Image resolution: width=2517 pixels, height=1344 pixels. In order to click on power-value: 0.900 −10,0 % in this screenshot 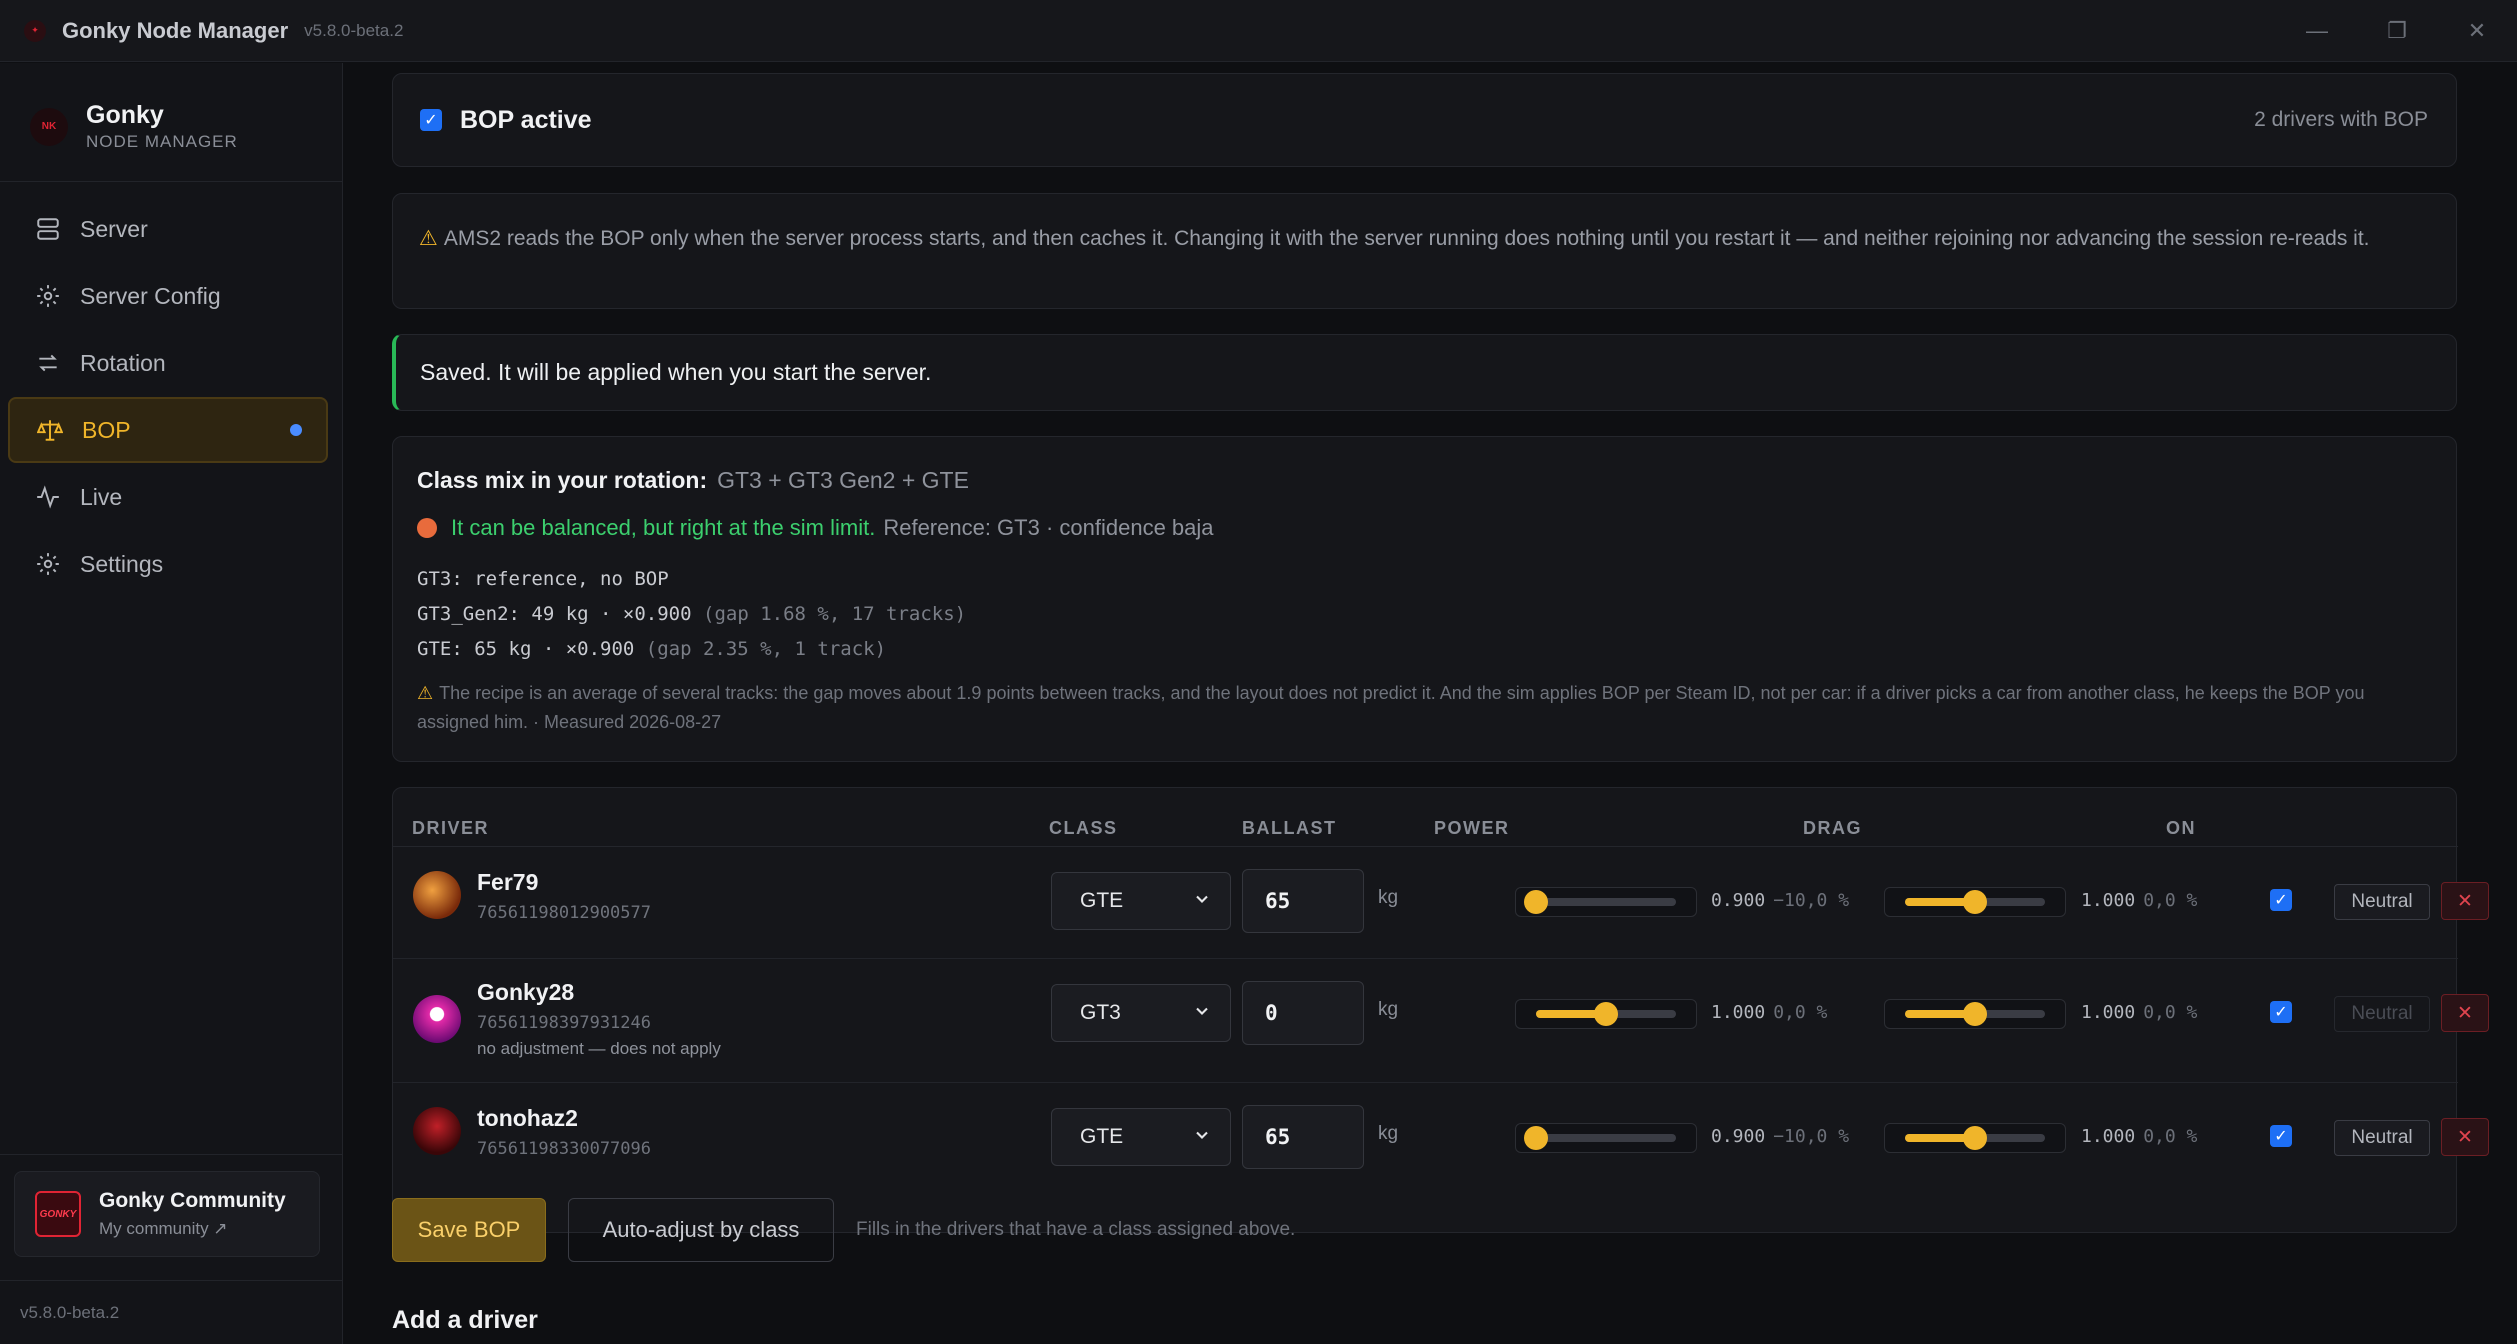, I will do `click(1780, 1136)`.